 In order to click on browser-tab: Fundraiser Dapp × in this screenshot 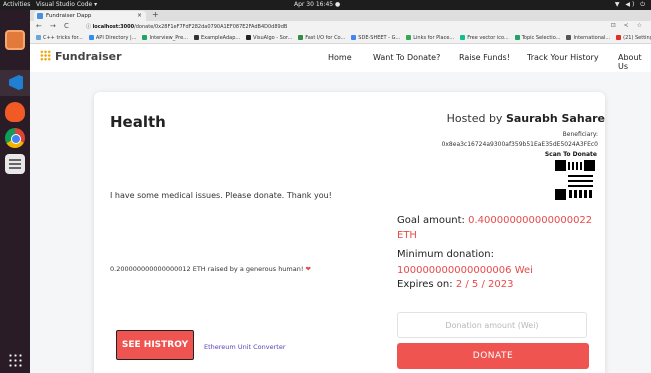, I will do `click(90, 16)`.